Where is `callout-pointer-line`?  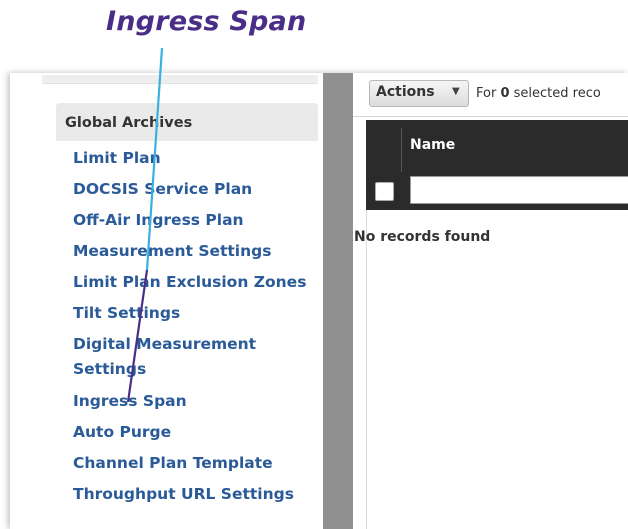
callout-pointer-line is located at coordinates (145, 225).